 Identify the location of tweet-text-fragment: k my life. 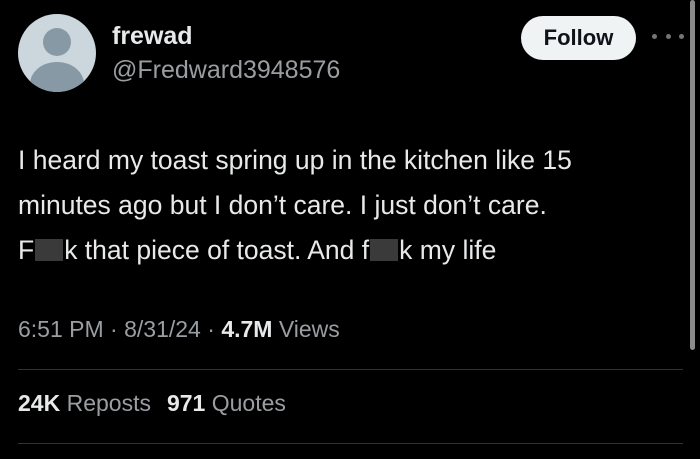
(448, 250).